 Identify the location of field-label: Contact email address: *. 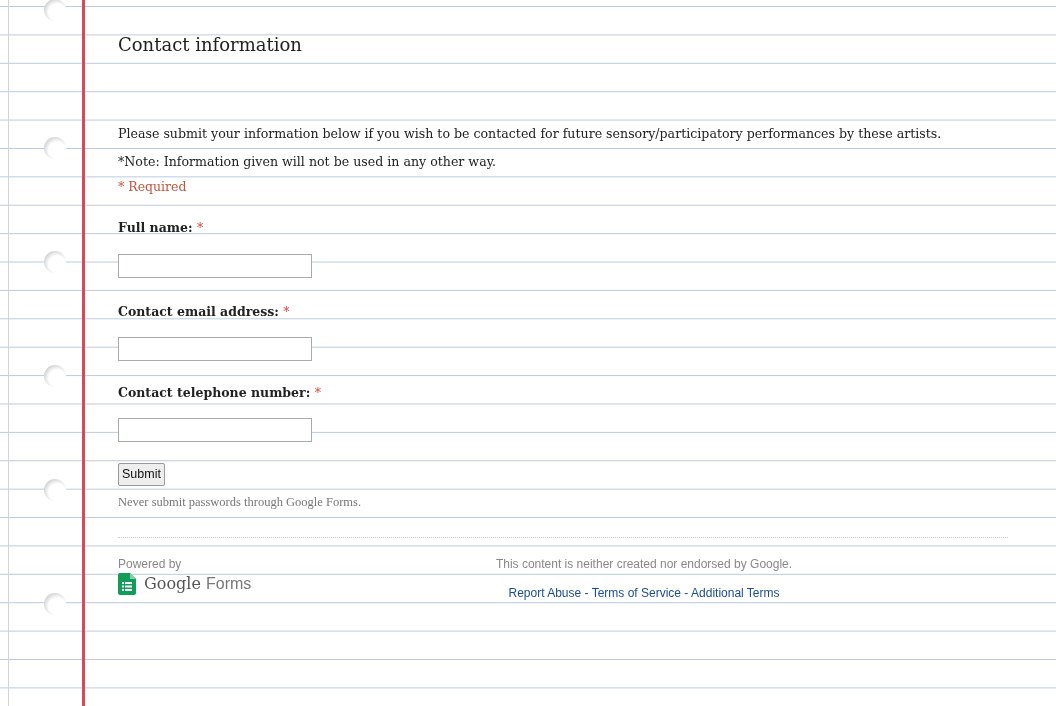
(204, 311).